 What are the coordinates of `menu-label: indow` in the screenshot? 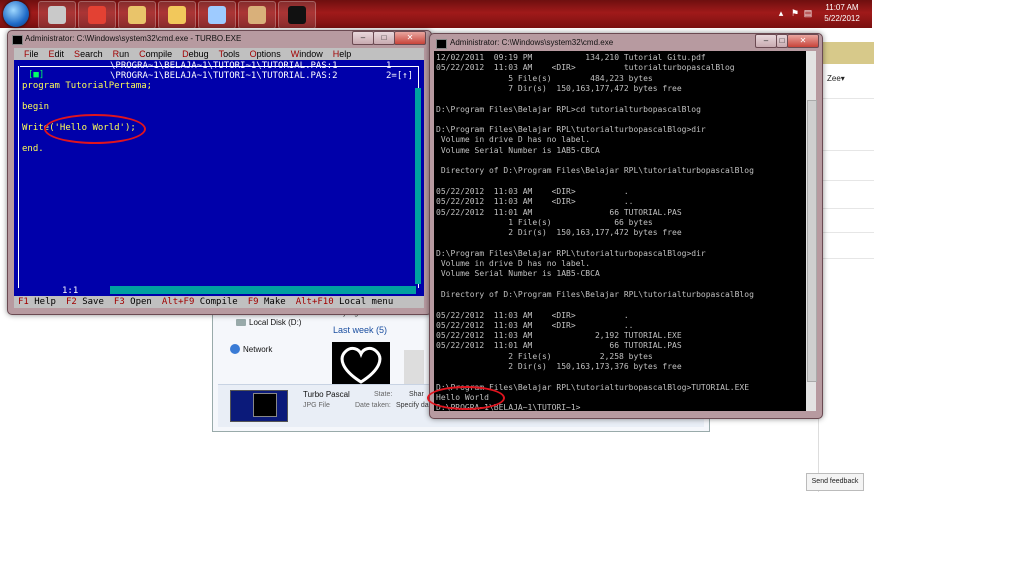 It's located at (311, 54).